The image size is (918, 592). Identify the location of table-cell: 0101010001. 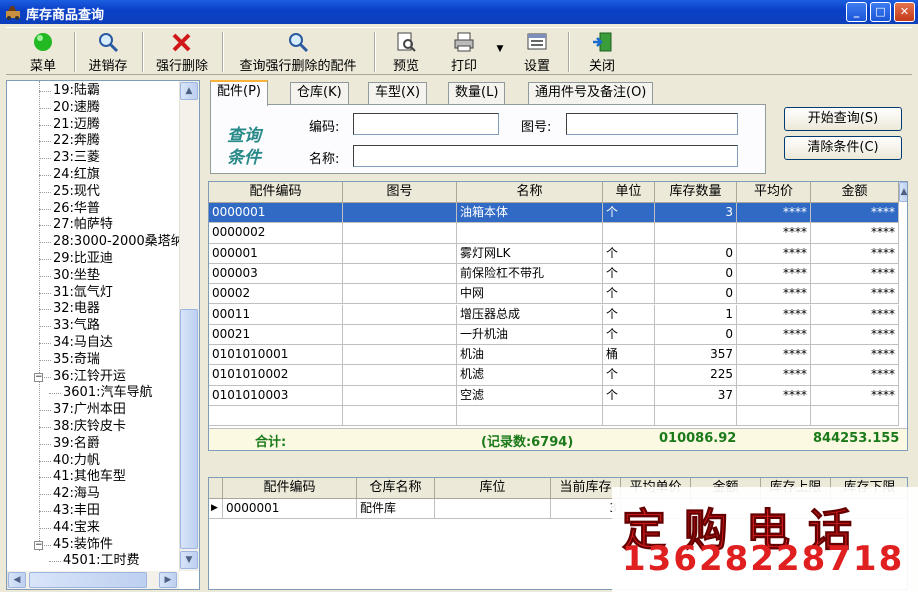
(276, 355).